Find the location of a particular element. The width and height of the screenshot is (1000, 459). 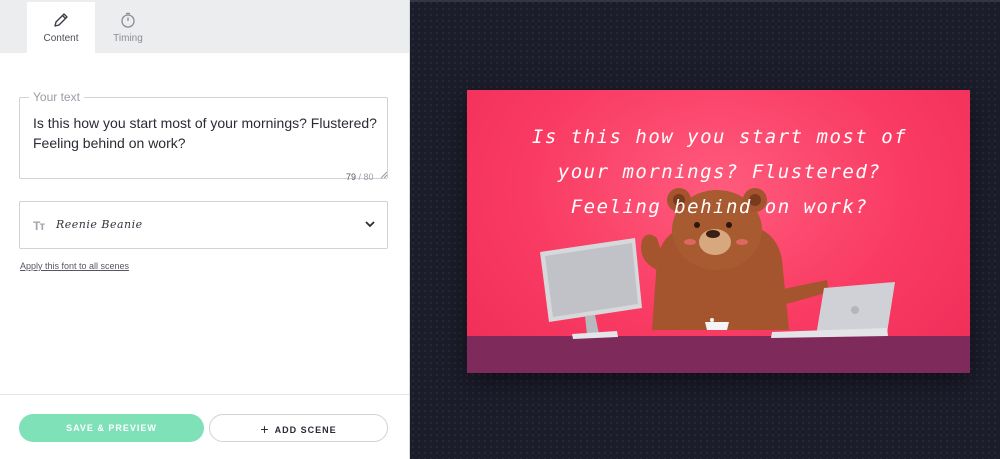

footer-divider is located at coordinates (204, 394).